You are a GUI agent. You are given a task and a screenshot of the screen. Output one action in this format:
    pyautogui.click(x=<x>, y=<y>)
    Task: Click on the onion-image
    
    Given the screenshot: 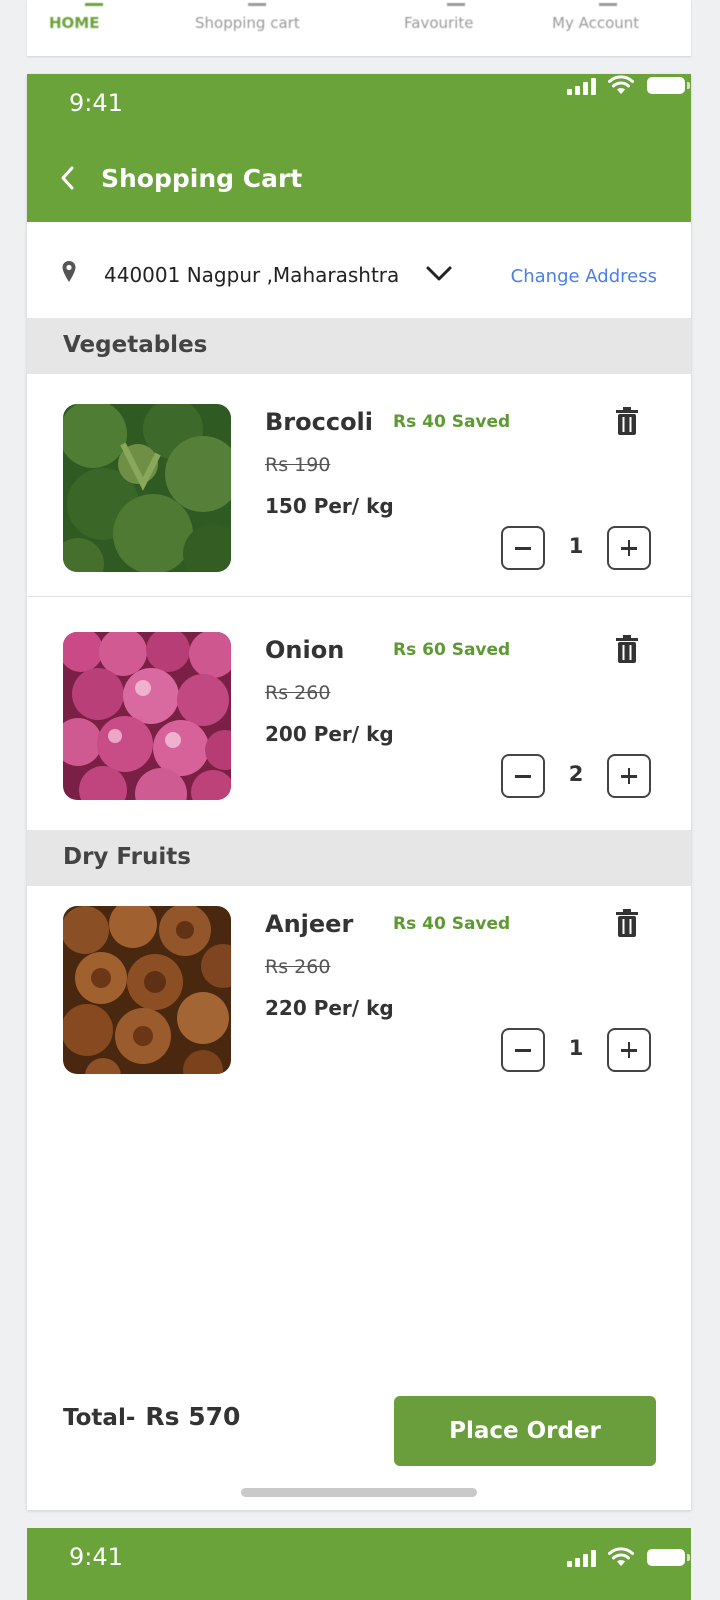 What is the action you would take?
    pyautogui.click(x=147, y=716)
    